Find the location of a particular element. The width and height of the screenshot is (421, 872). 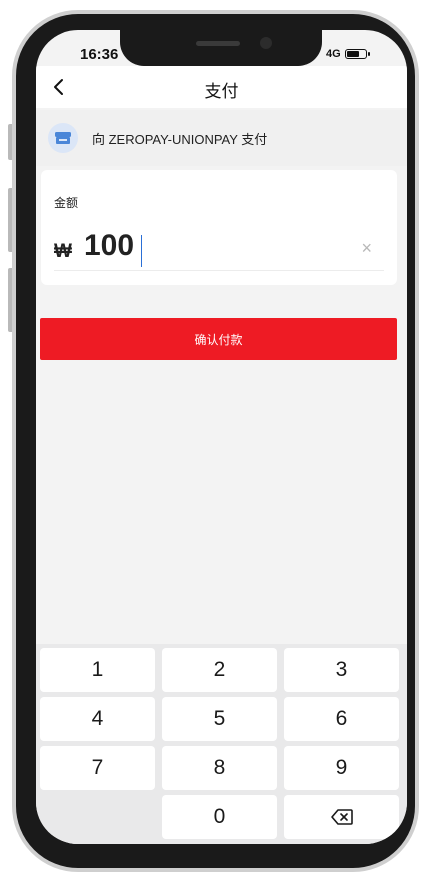

key-4: 4 is located at coordinates (97, 719).